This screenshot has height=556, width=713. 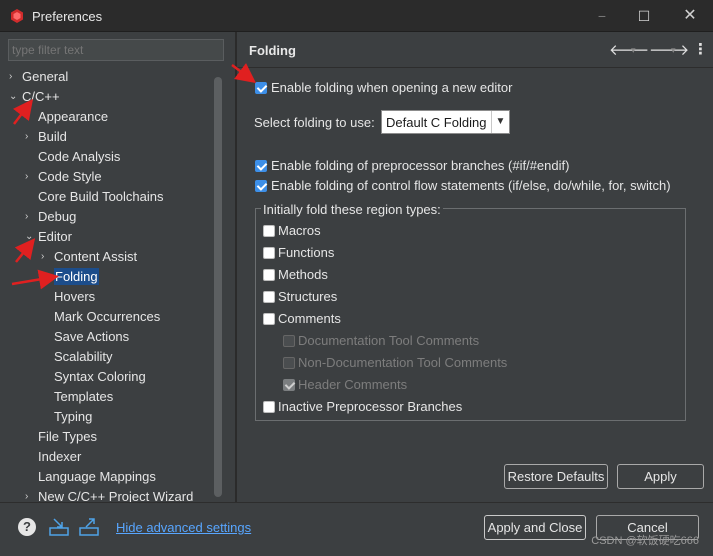 What do you see at coordinates (35, 279) in the screenshot?
I see `annotation-arrow-folding` at bounding box center [35, 279].